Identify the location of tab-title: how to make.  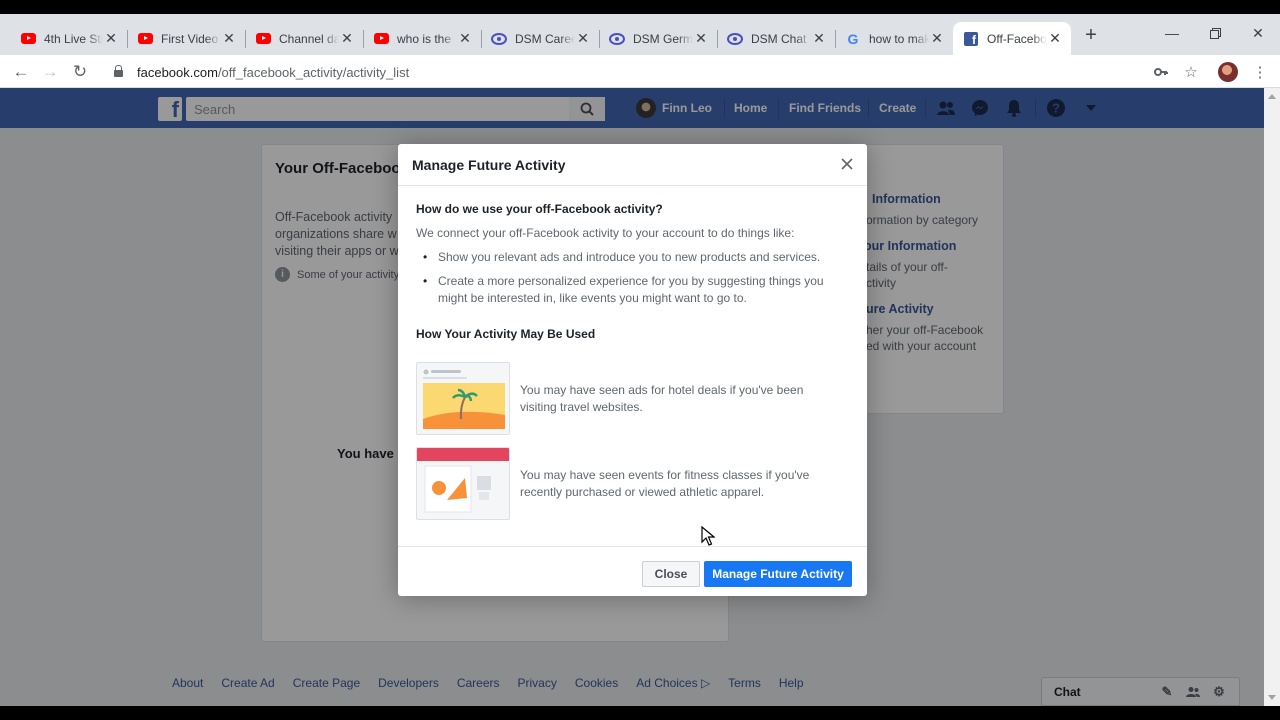
(899, 38).